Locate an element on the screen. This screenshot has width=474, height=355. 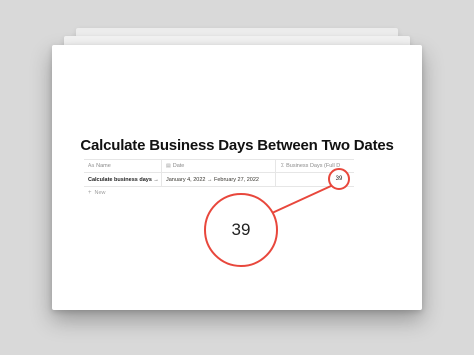
highlight-value-small: 39 is located at coordinates (339, 179).